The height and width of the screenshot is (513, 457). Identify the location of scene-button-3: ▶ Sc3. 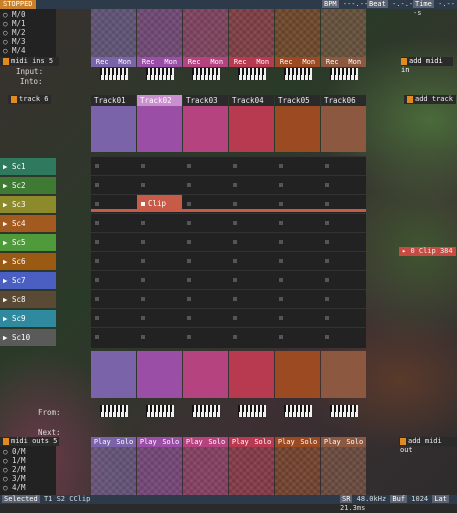
(28, 204).